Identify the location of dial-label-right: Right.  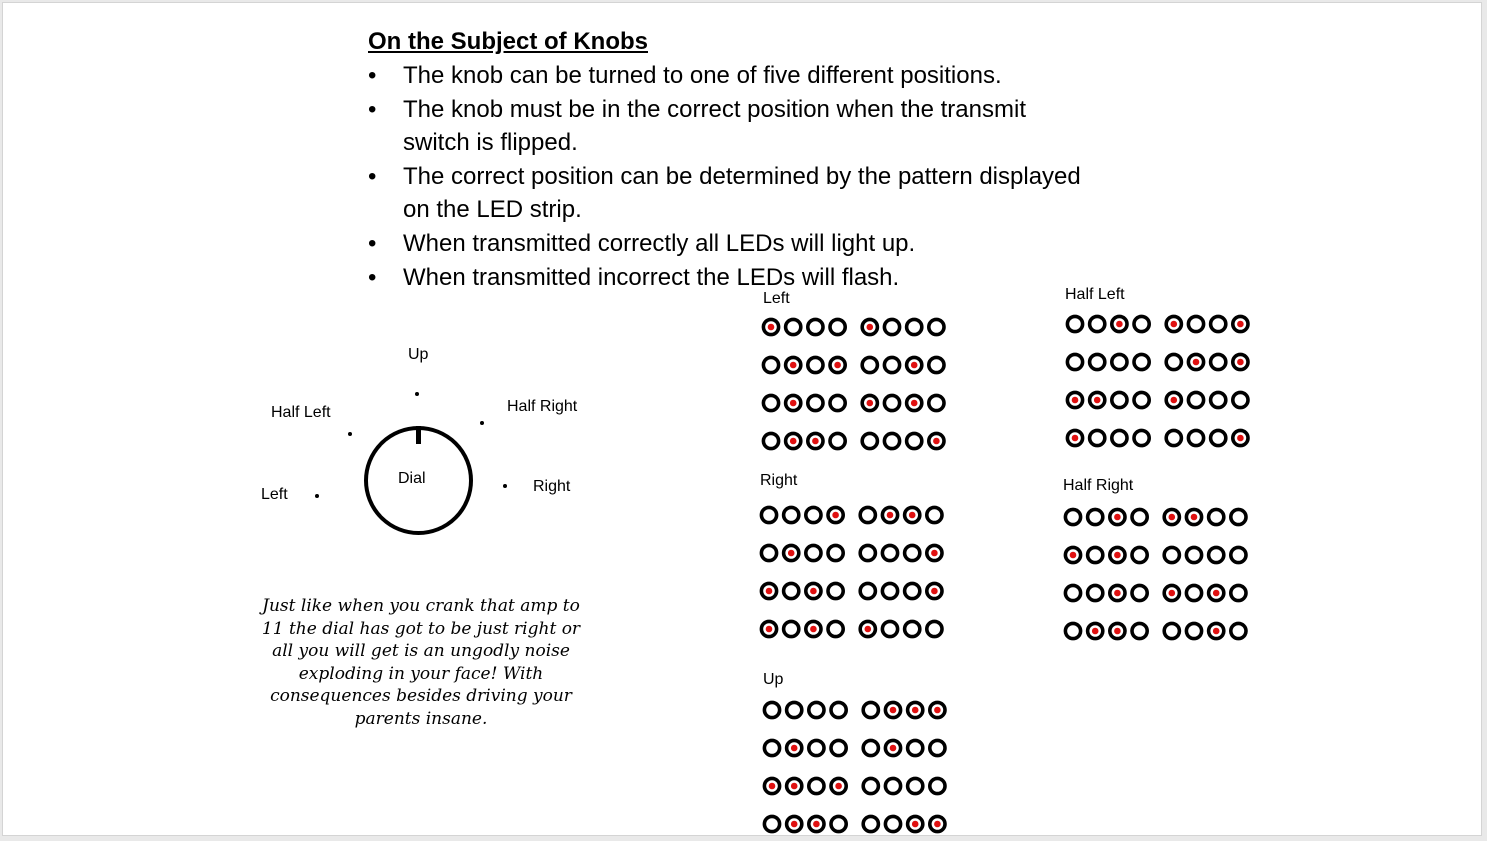
(552, 486).